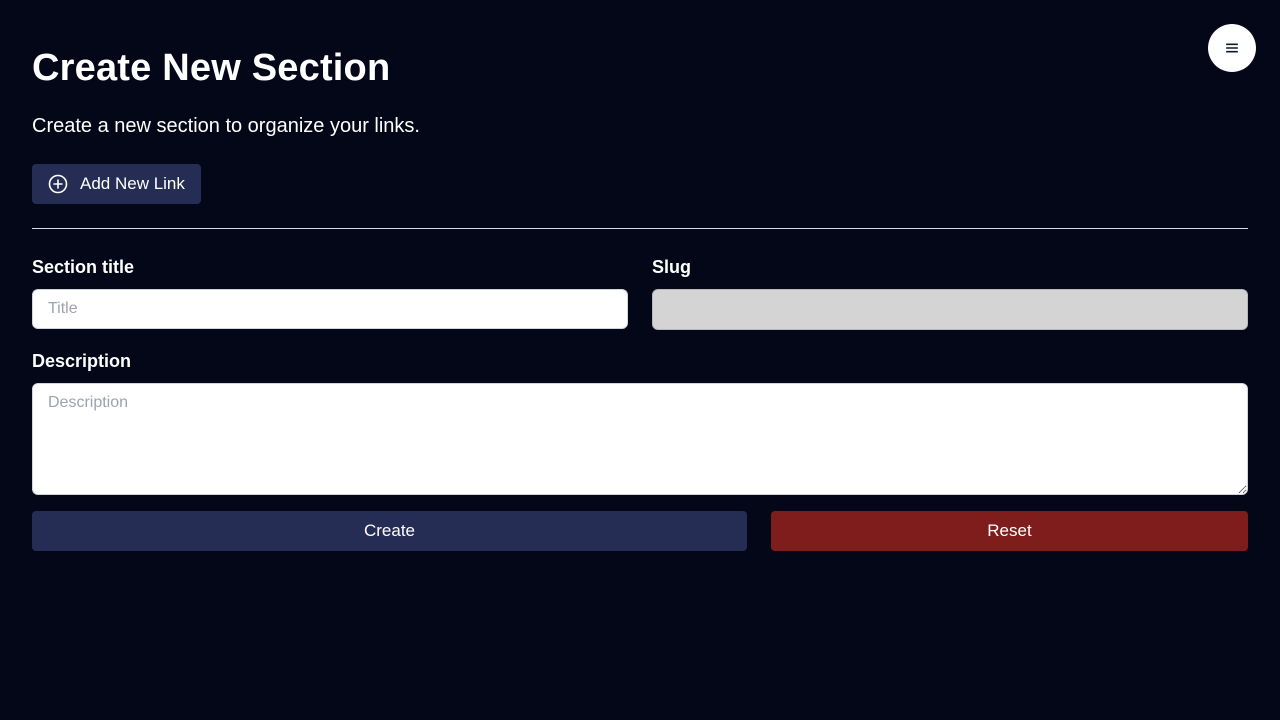 This screenshot has height=720, width=1280. What do you see at coordinates (83, 267) in the screenshot?
I see `section-title-label: Section title` at bounding box center [83, 267].